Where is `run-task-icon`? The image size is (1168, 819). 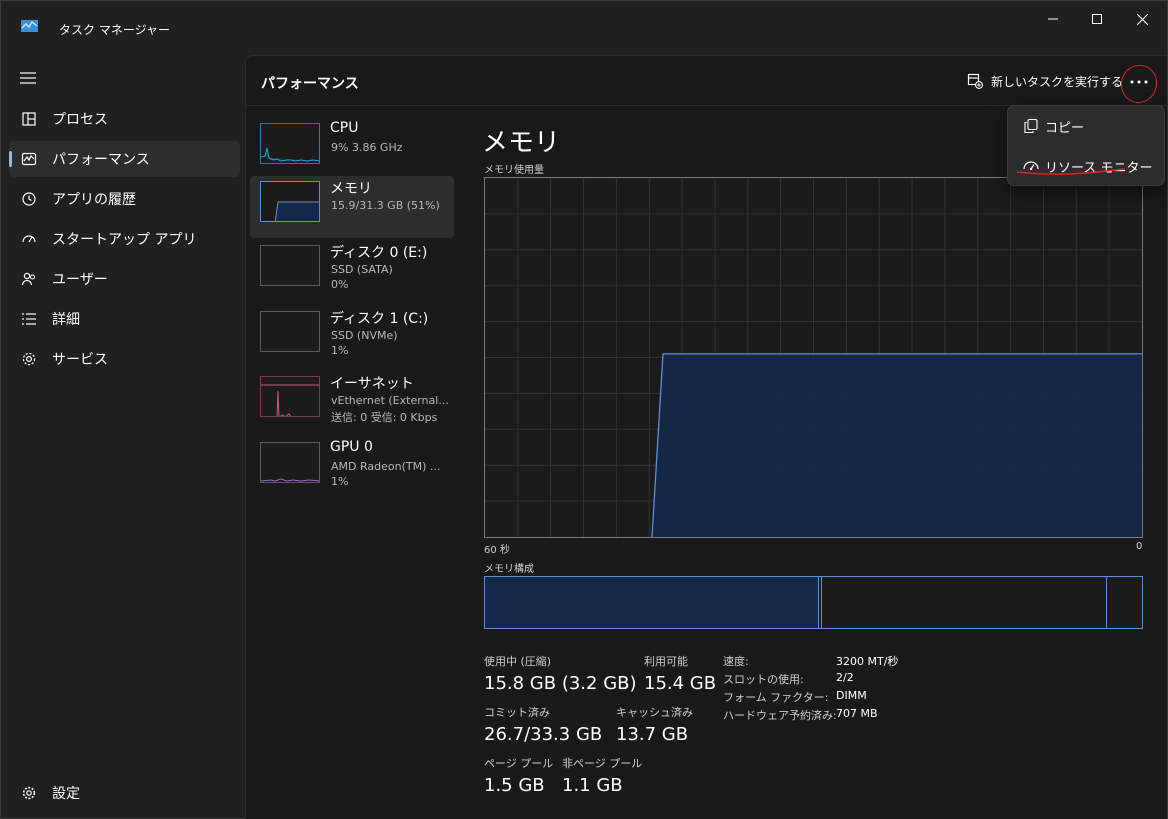
run-task-icon is located at coordinates (975, 81).